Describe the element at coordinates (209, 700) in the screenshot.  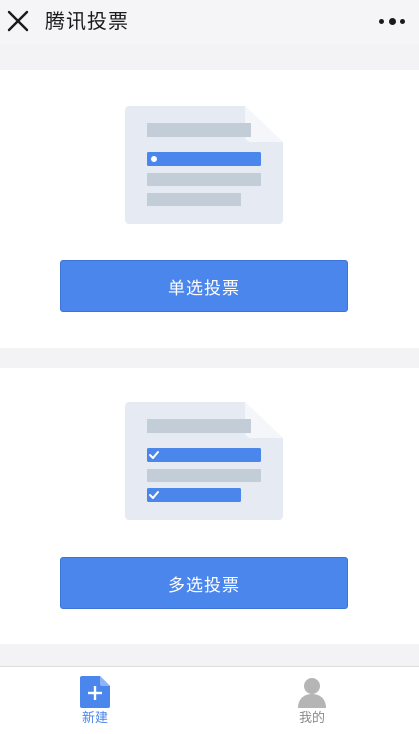
I see `bottom-tab-bar: 新建 我的` at that location.